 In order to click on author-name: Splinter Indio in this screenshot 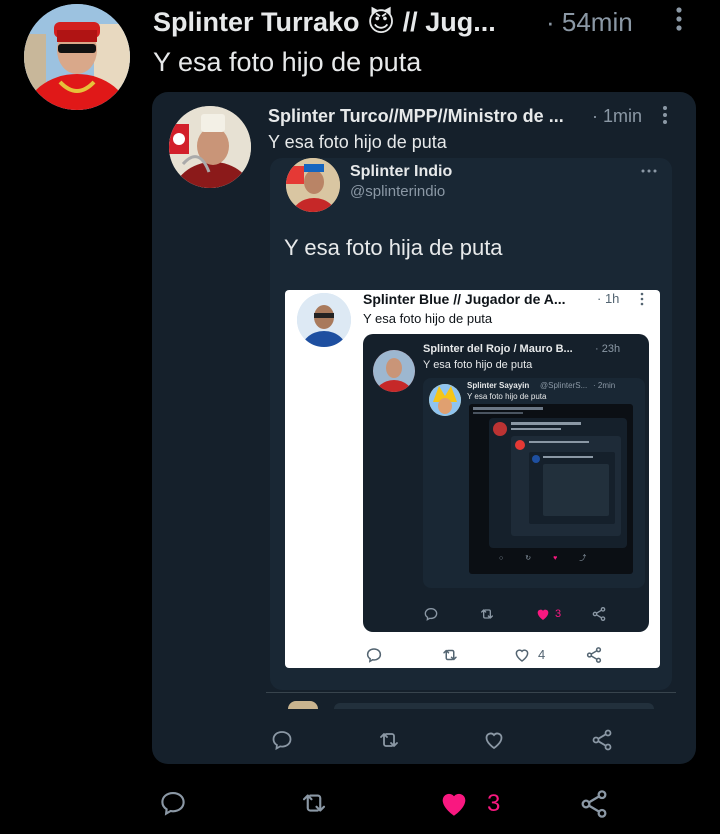, I will do `click(401, 172)`.